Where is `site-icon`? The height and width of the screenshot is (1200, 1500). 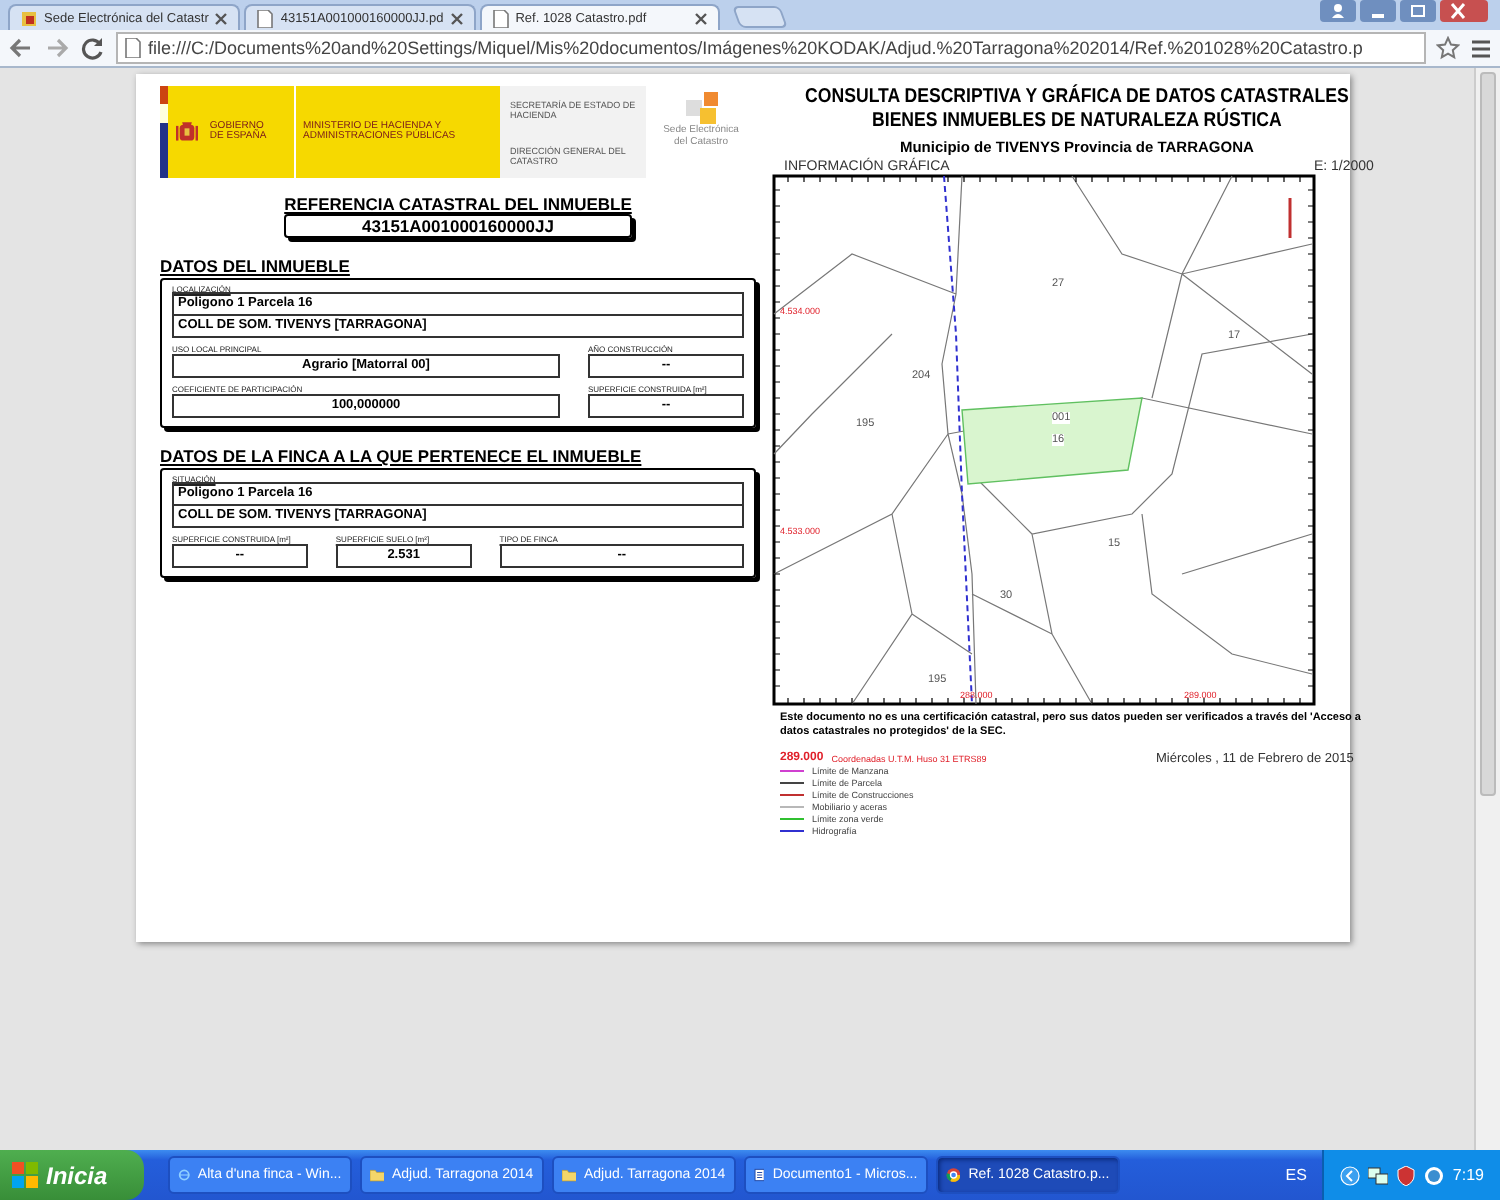 site-icon is located at coordinates (29, 18).